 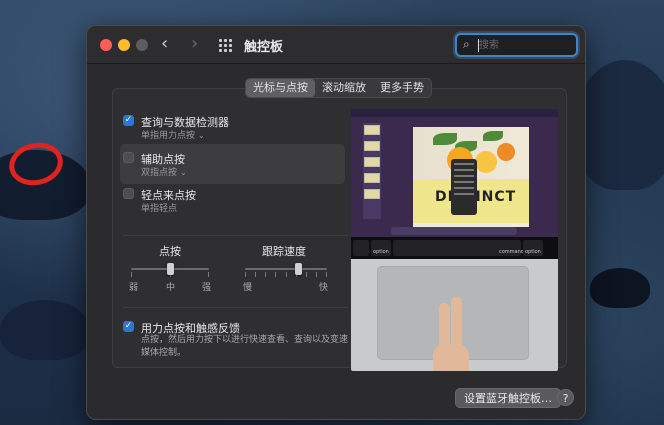 What do you see at coordinates (134, 288) in the screenshot?
I see `click-scale-weak: 弱` at bounding box center [134, 288].